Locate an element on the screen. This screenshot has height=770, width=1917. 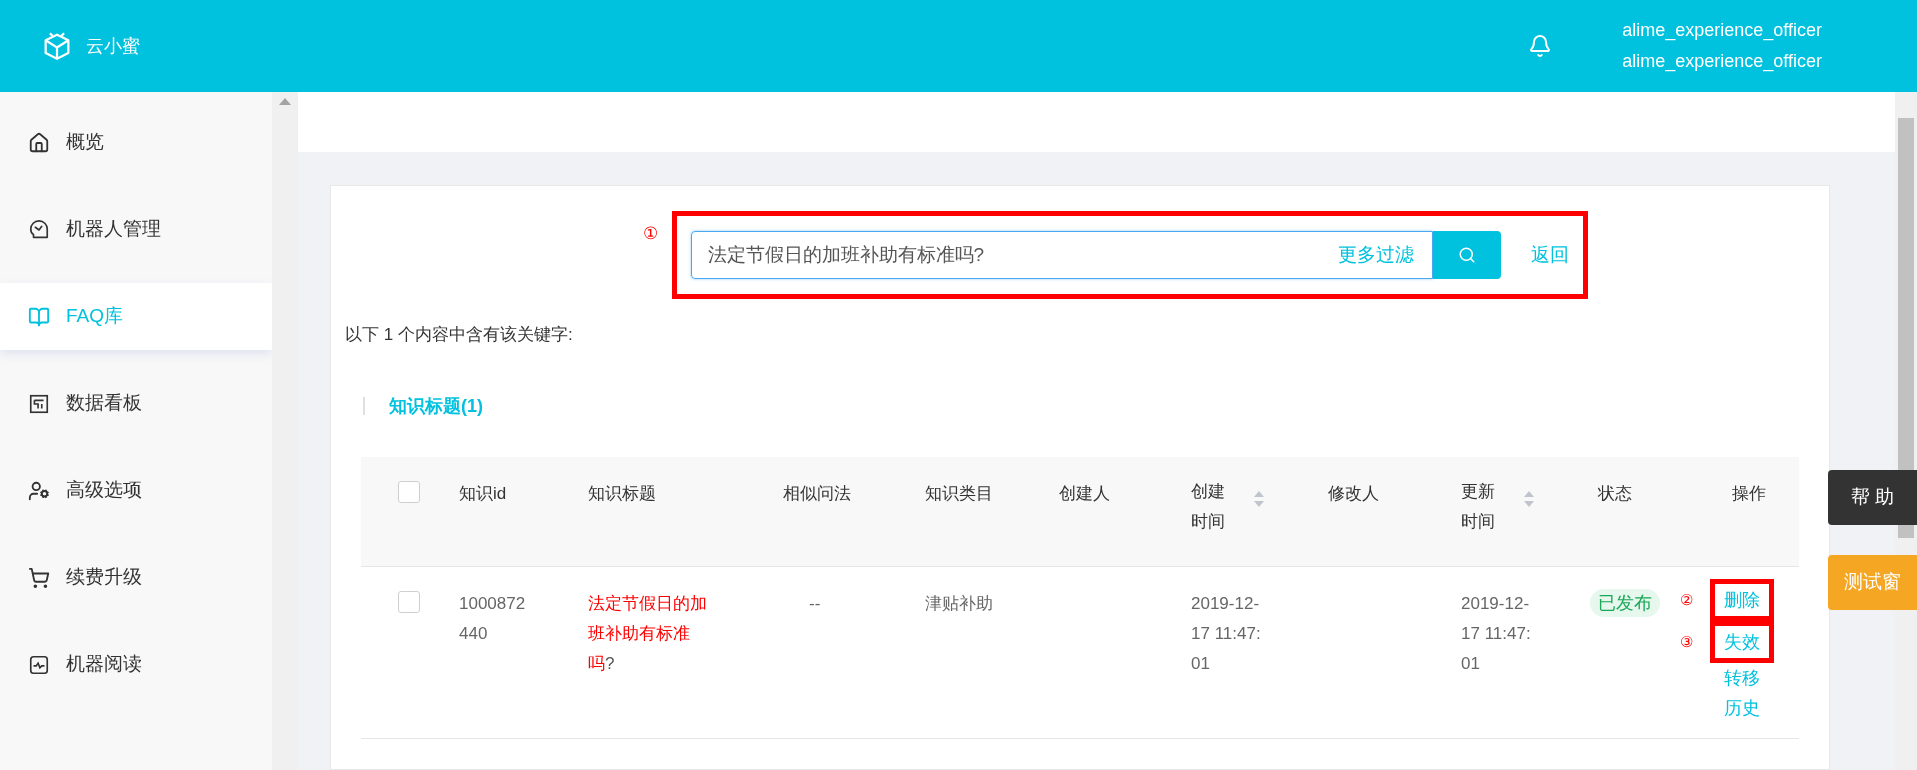
status-badge: 已发布 is located at coordinates (1625, 602).